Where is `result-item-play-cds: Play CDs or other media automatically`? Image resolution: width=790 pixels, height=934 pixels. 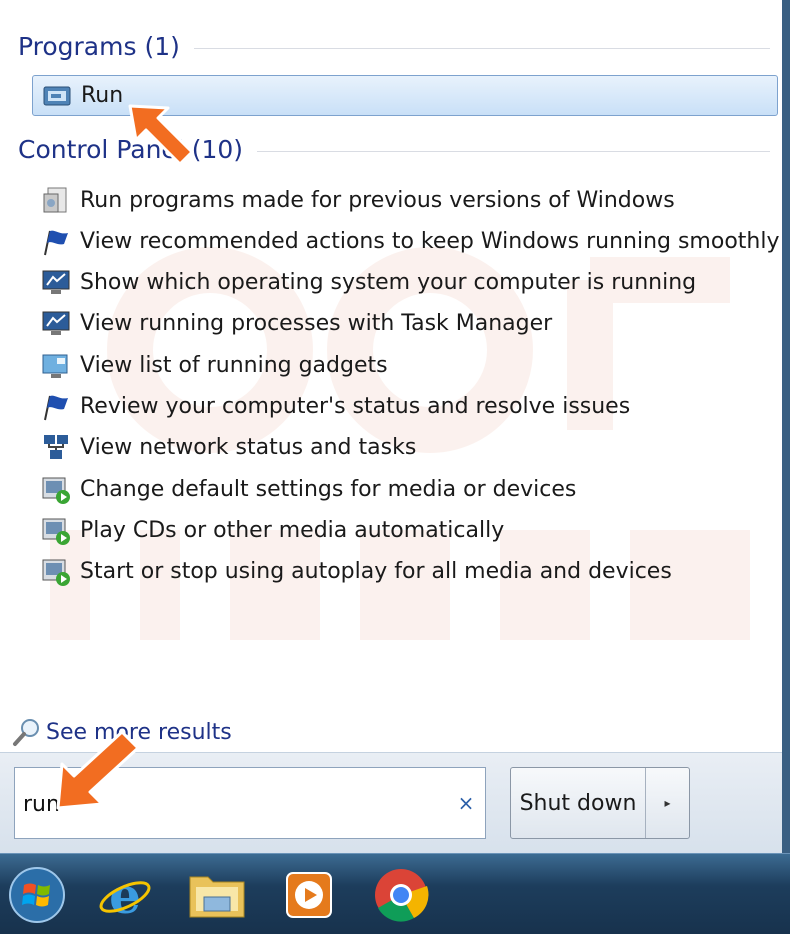
result-item-play-cds: Play CDs or other media automatically is located at coordinates (405, 530).